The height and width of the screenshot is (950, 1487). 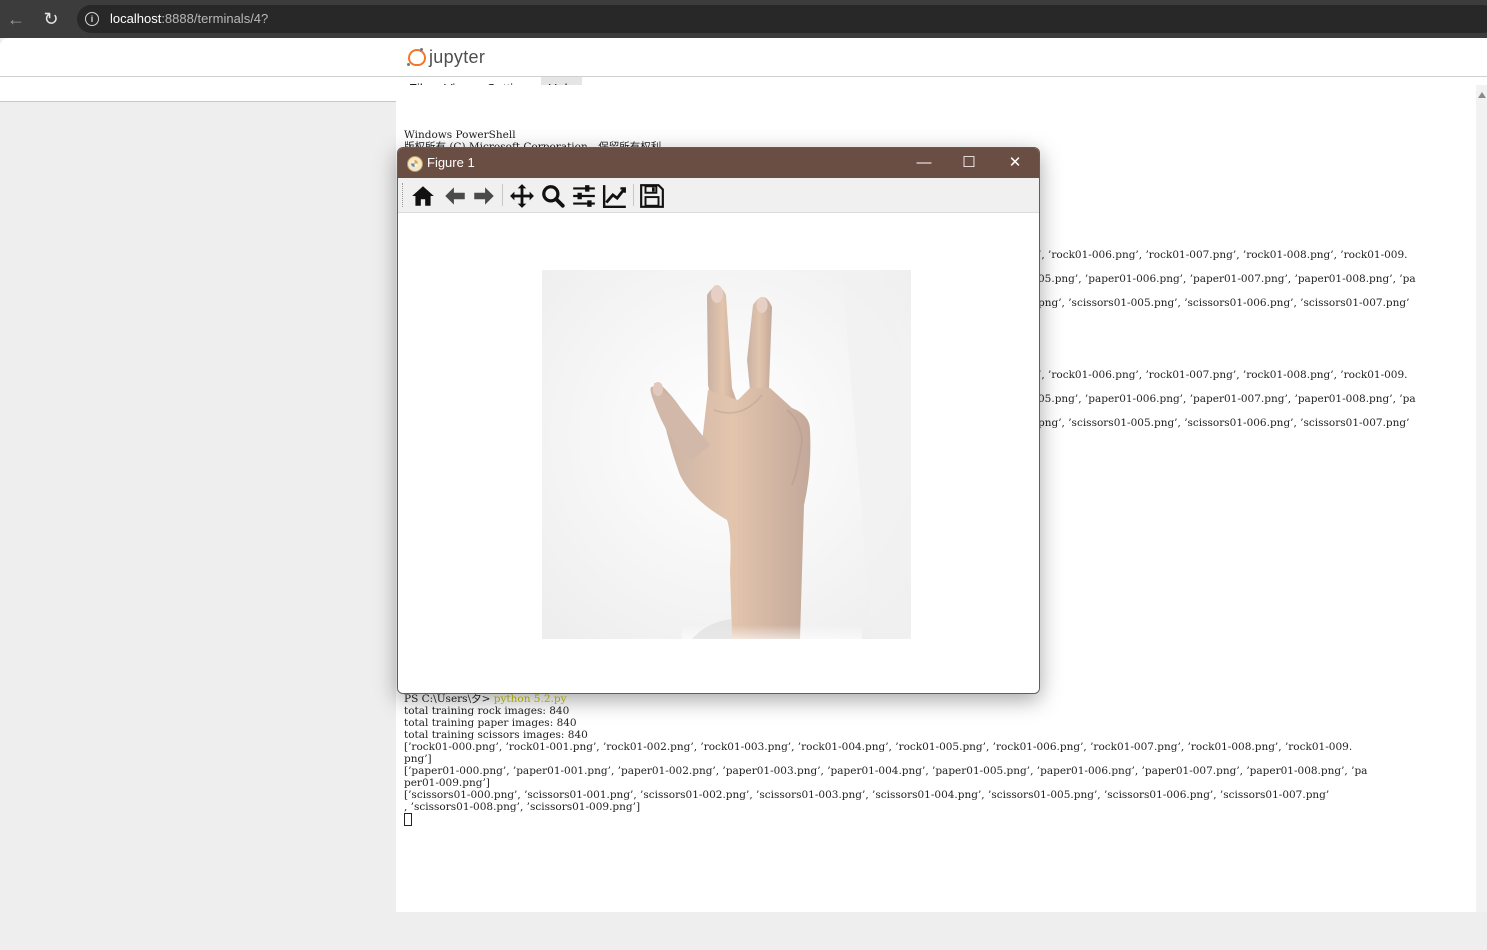 What do you see at coordinates (408, 819) in the screenshot?
I see `terminal-cursor` at bounding box center [408, 819].